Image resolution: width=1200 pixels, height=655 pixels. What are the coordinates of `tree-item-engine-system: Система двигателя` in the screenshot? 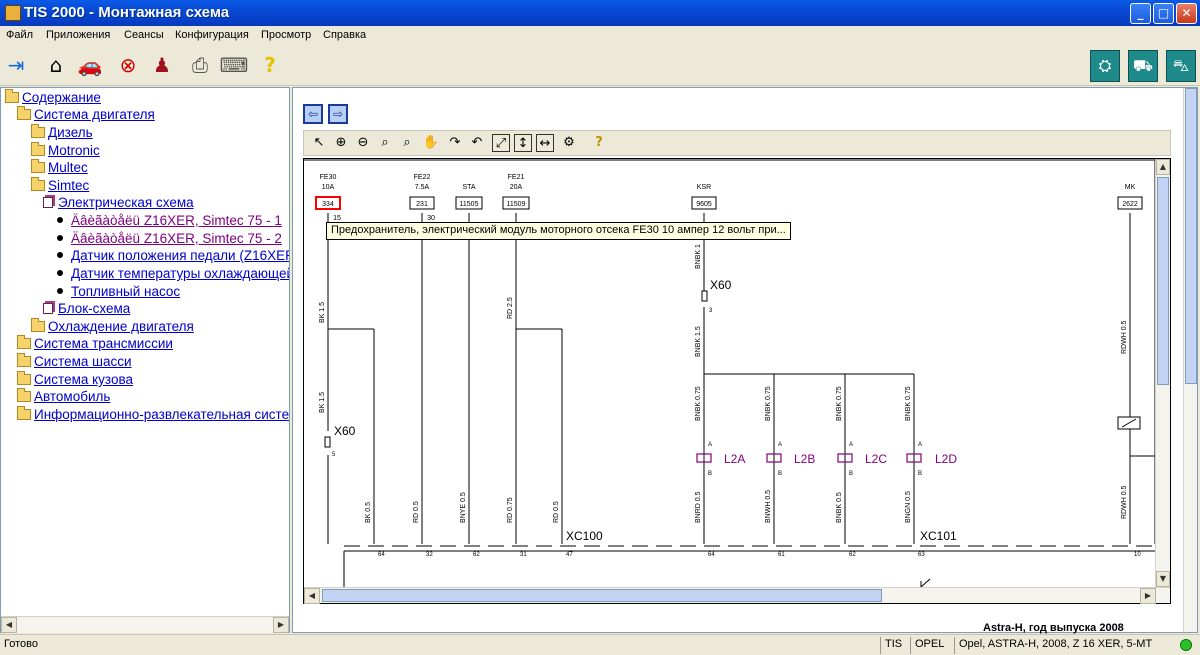 It's located at (86, 115).